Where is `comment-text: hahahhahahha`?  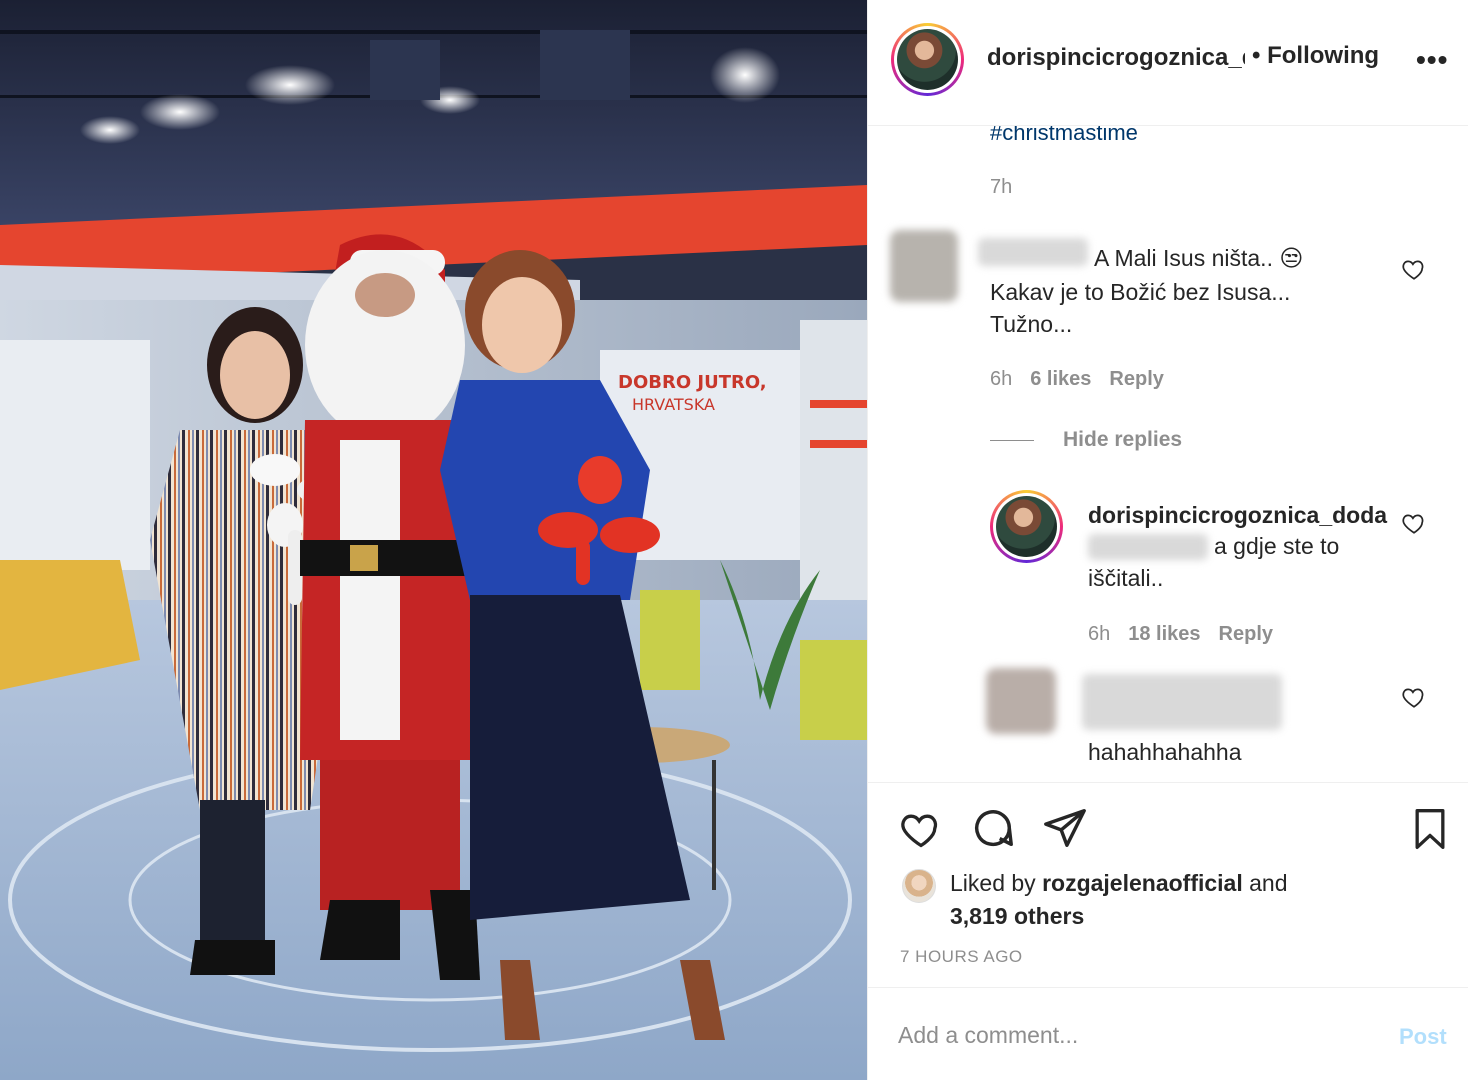
comment-text: hahahhahahha is located at coordinates (1165, 752).